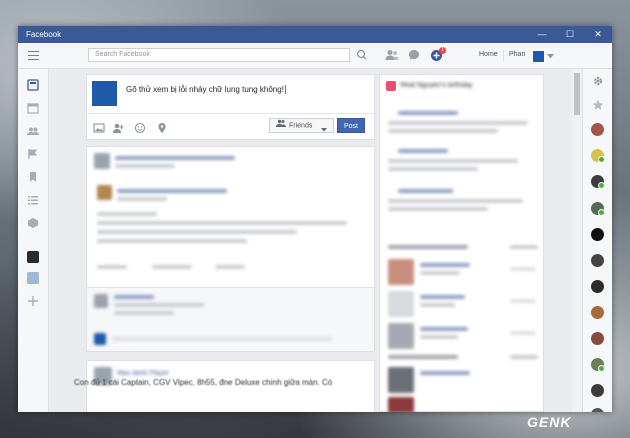 This screenshot has height=438, width=630. Describe the element at coordinates (324, 130) in the screenshot. I see `audience-chevron-icon` at that location.